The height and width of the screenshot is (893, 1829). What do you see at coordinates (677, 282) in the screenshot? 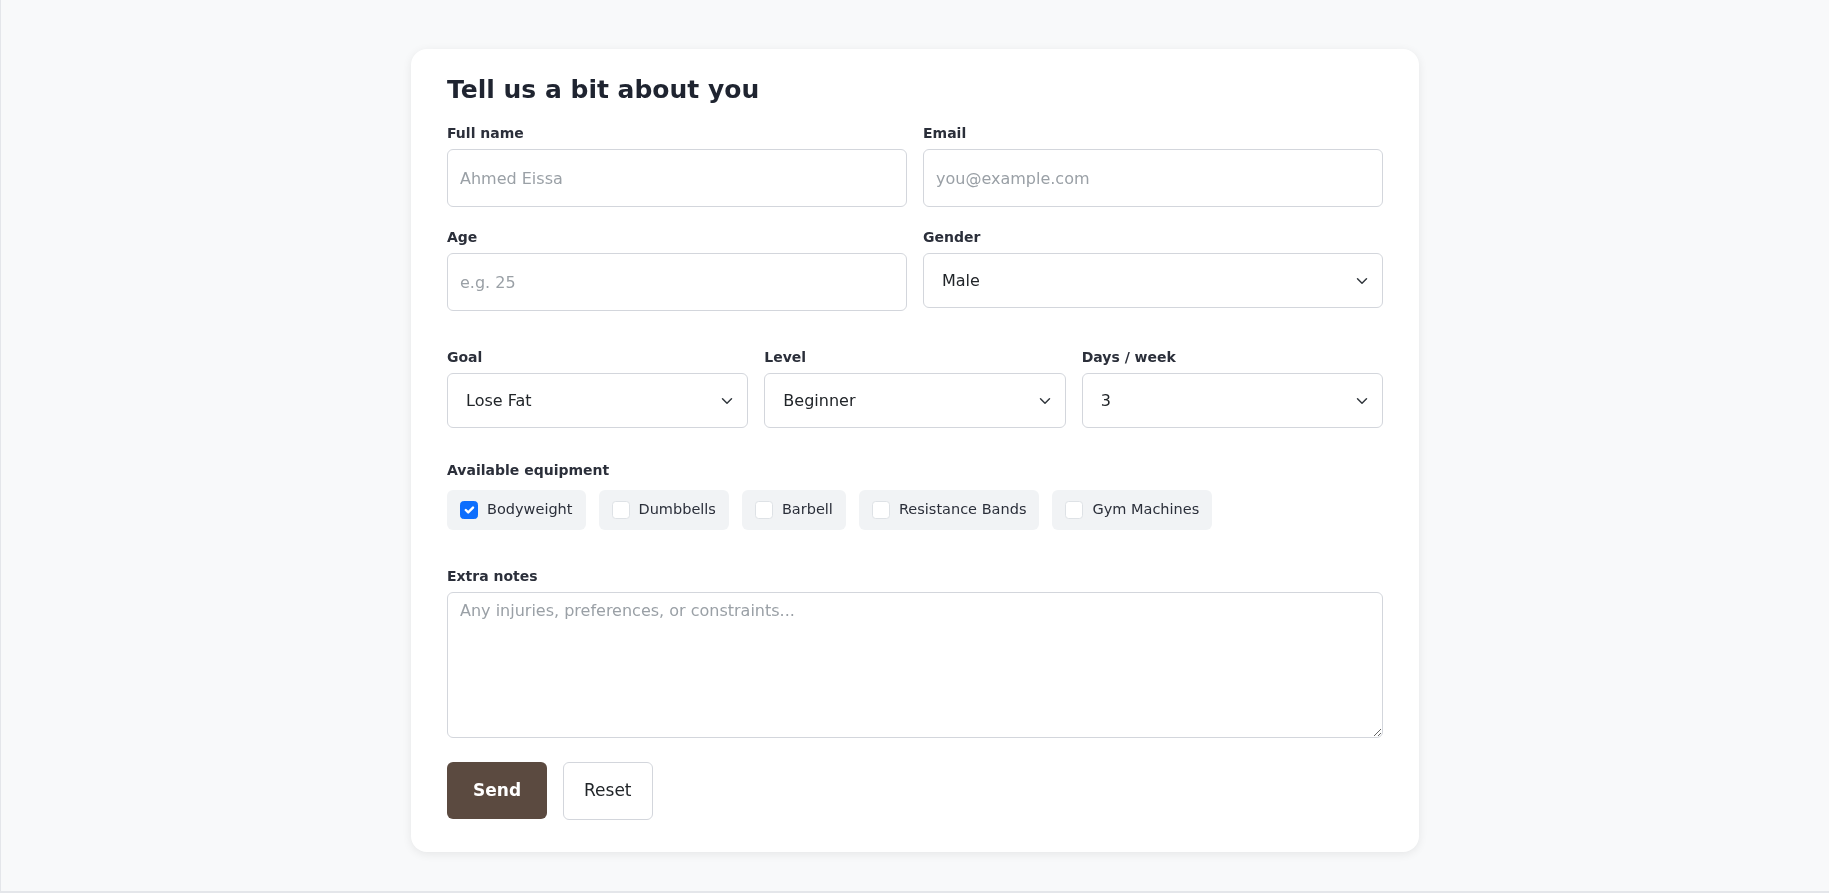
I see `input-field: e.g. 25` at bounding box center [677, 282].